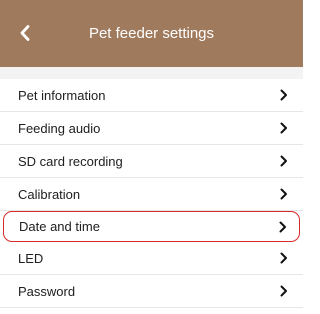  Describe the element at coordinates (151, 95) in the screenshot. I see `settings-item-pet-information: Pet information` at that location.